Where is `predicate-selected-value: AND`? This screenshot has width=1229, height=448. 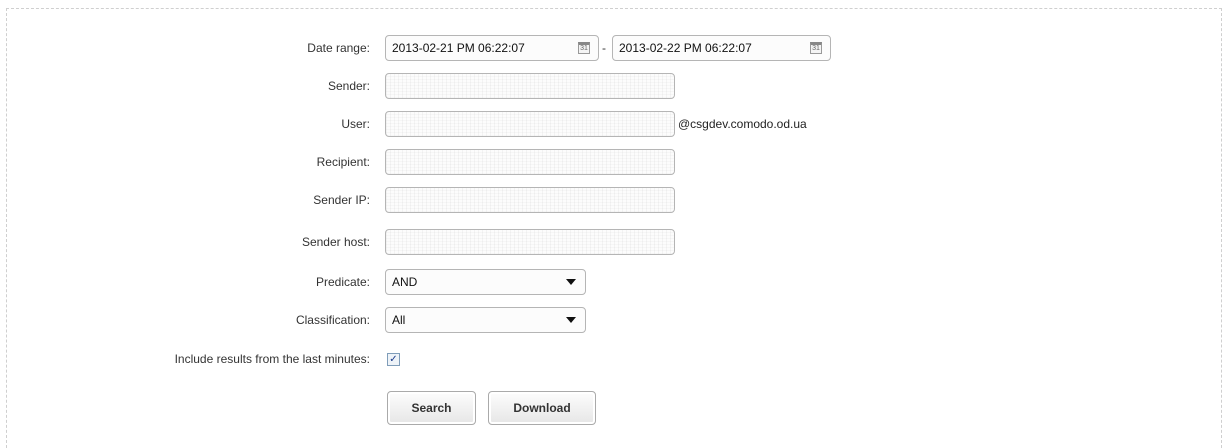
predicate-selected-value: AND is located at coordinates (405, 282).